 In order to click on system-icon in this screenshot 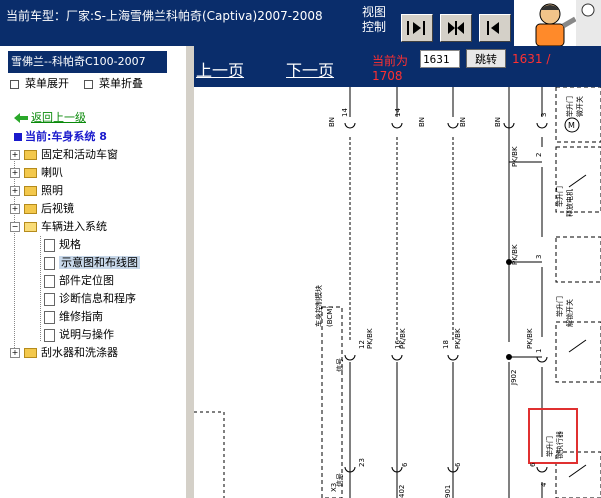, I will do `click(18, 137)`.